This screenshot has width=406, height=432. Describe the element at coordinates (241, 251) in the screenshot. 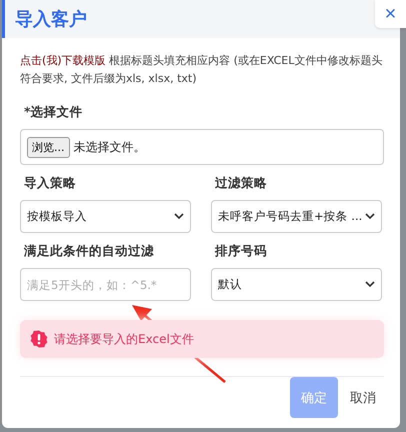

I see `field-label: 排序号码` at that location.